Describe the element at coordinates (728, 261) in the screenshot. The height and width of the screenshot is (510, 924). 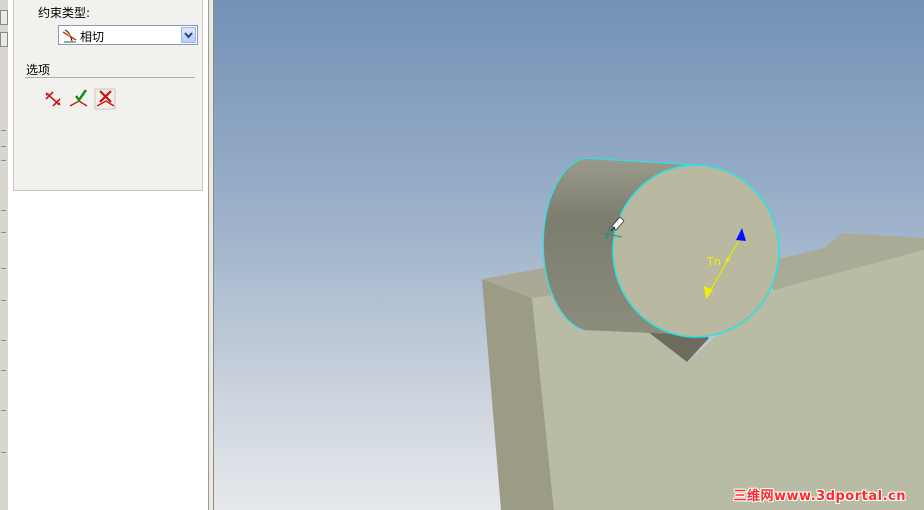
I see `origin-star-icon: *` at that location.